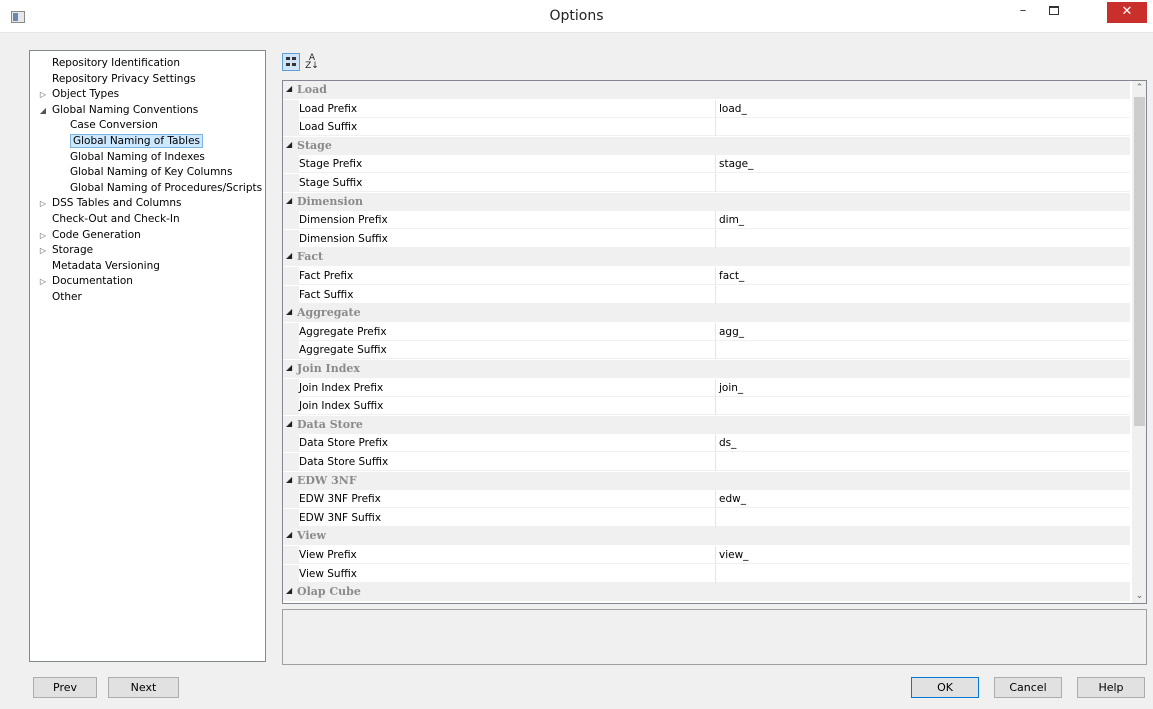  What do you see at coordinates (124, 79) in the screenshot?
I see `tree-item: Repository Privacy Settings` at bounding box center [124, 79].